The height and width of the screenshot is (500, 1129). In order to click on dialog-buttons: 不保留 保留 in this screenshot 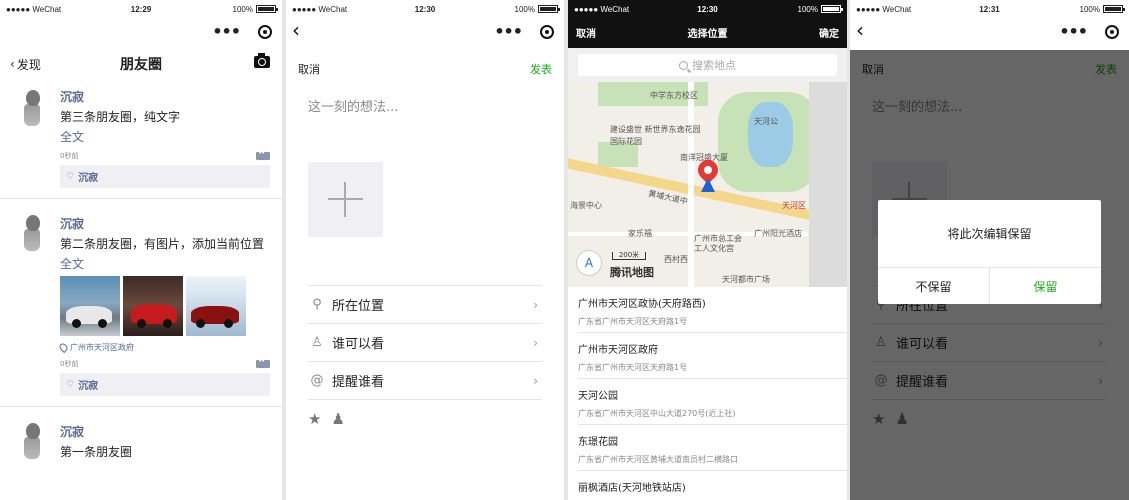, I will do `click(989, 286)`.